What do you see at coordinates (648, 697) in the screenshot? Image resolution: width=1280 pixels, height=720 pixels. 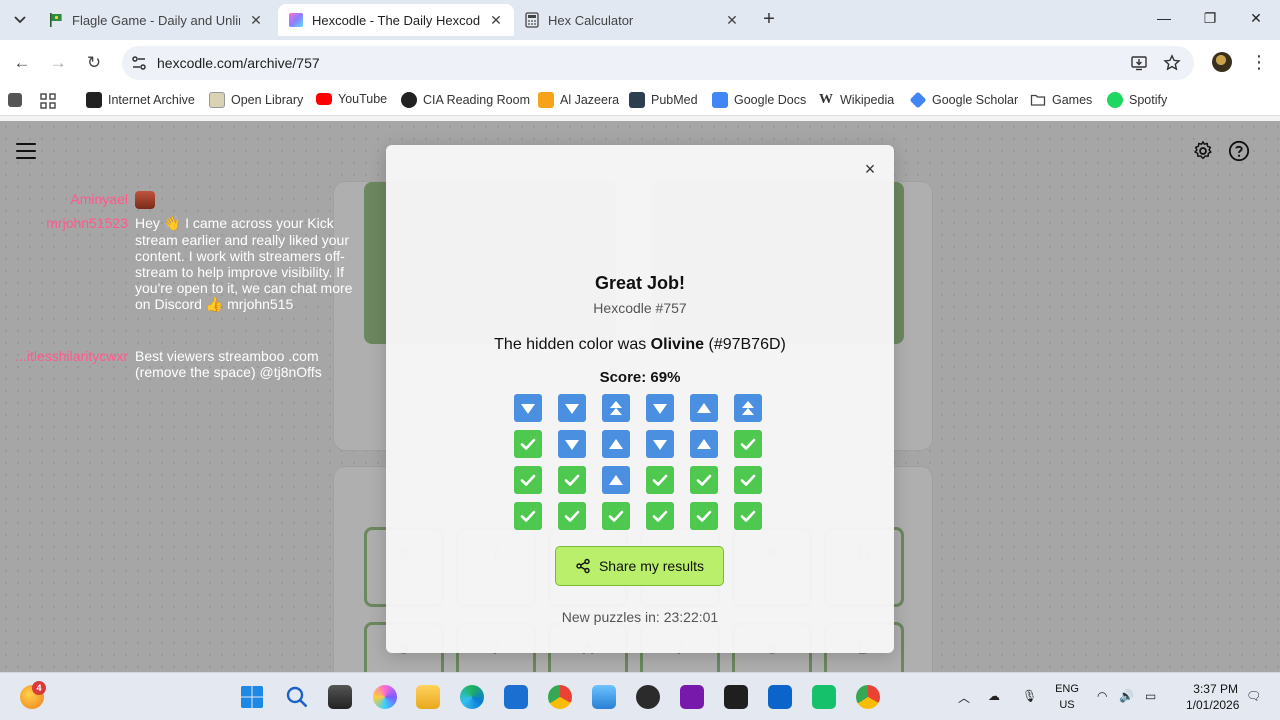 I see `obs-icon` at bounding box center [648, 697].